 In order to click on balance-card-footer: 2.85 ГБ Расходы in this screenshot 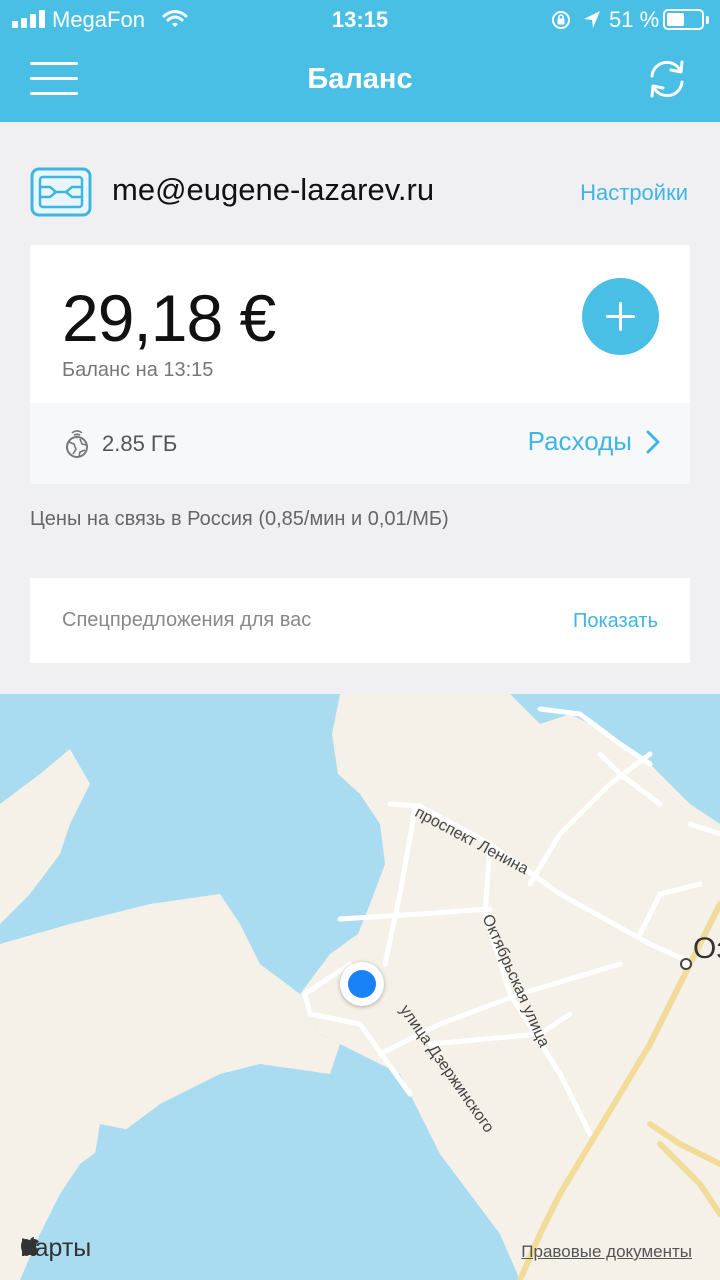, I will do `click(360, 443)`.